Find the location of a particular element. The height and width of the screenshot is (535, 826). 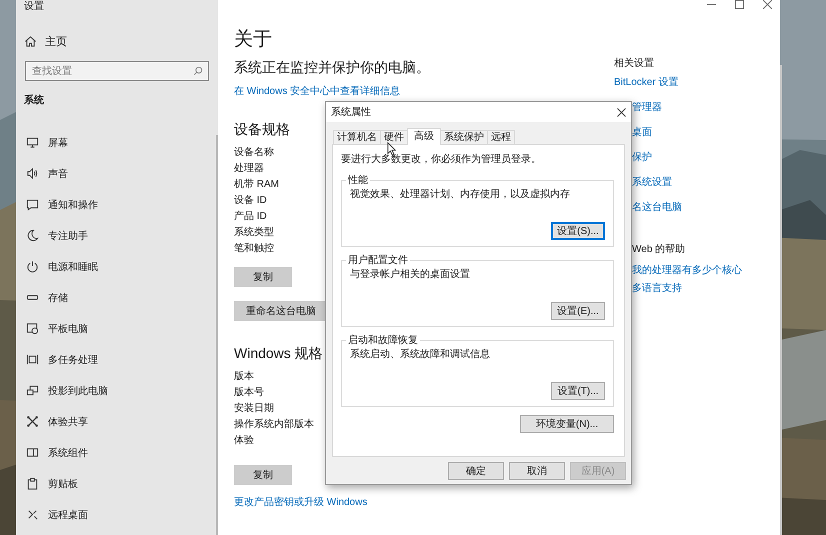

moon-icon is located at coordinates (32, 235).